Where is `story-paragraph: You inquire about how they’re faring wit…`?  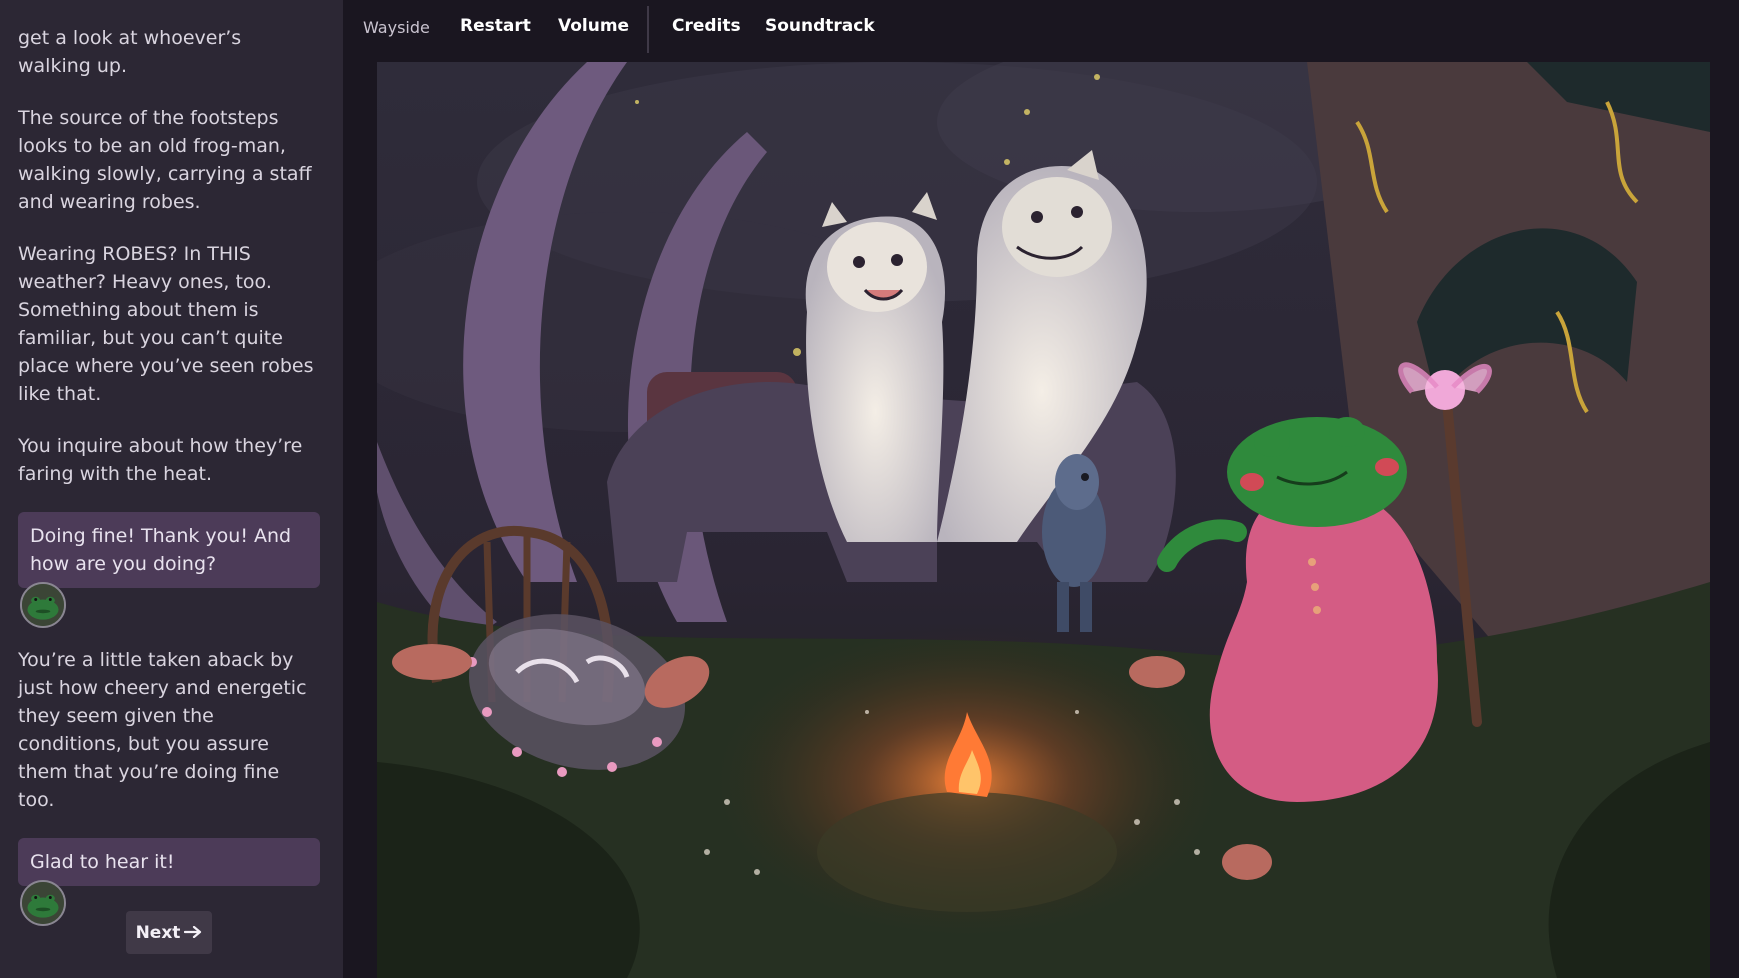 story-paragraph: You inquire about how they’re faring wit… is located at coordinates (160, 460).